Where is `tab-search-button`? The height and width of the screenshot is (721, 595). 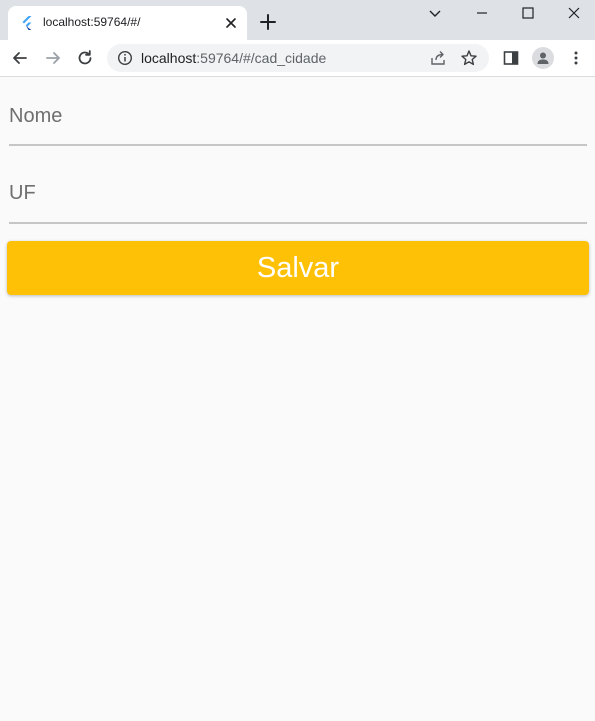
tab-search-button is located at coordinates (435, 13).